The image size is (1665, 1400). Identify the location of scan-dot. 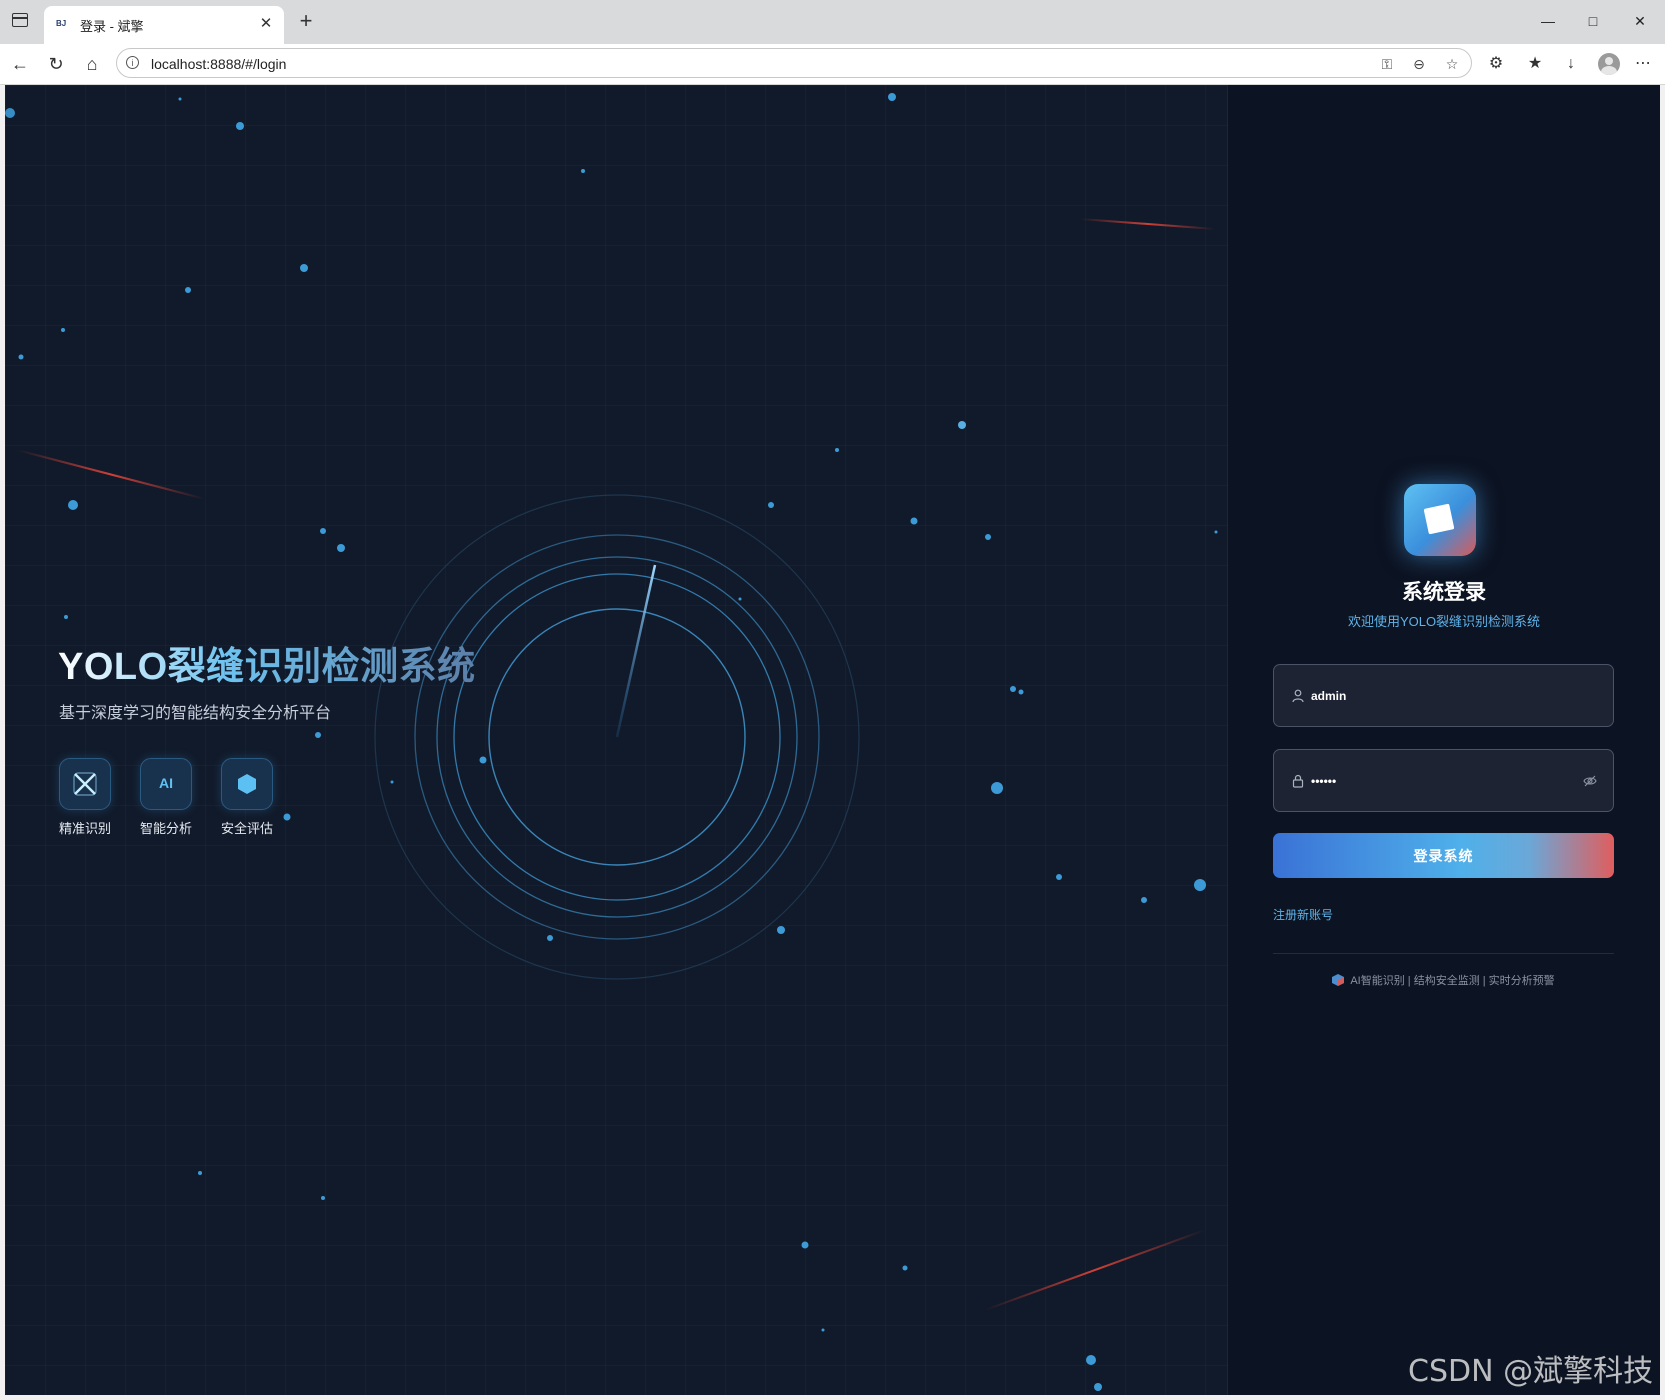
(962, 425).